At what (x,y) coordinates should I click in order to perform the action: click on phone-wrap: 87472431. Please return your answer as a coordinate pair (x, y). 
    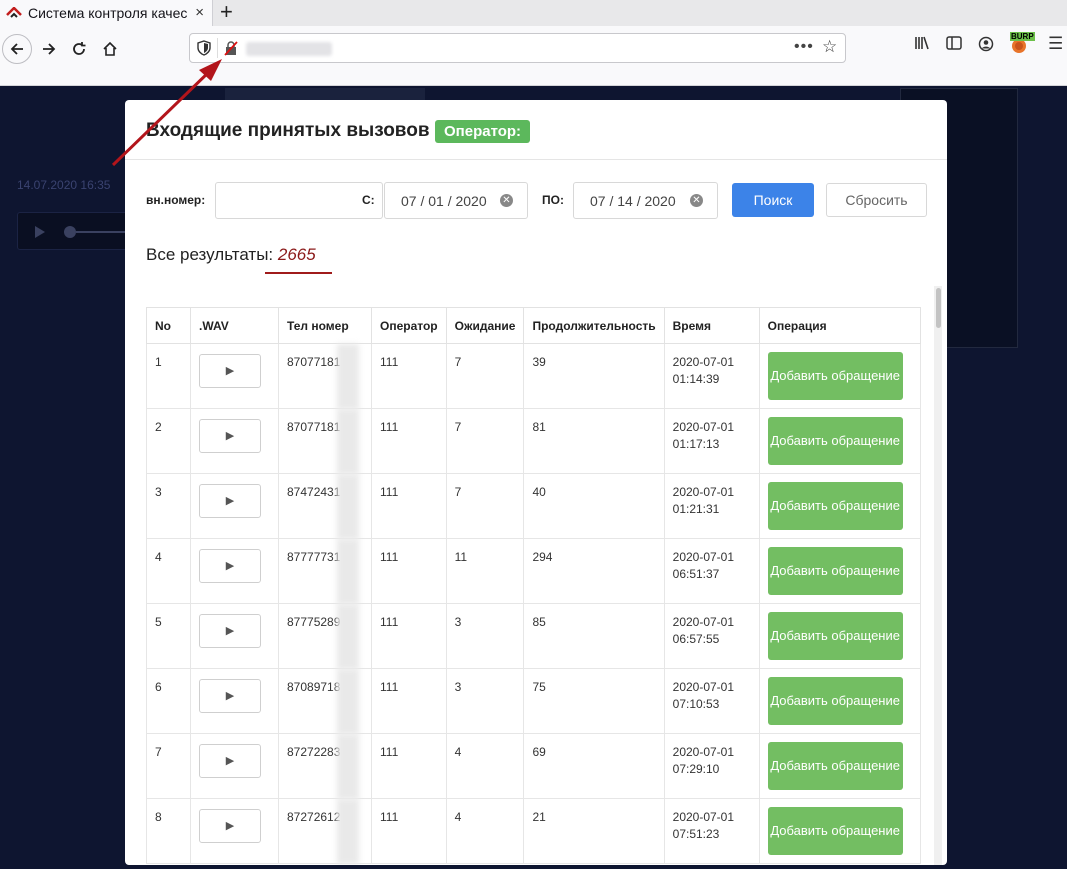
    Looking at the image, I should click on (325, 506).